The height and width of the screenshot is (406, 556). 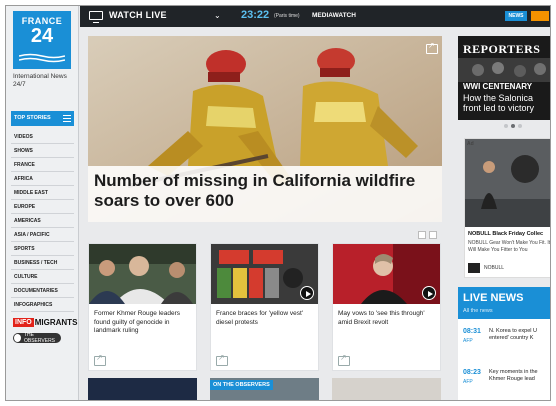 What do you see at coordinates (56, 322) in the screenshot?
I see `infomigrants-suffix: MIGRANTS` at bounding box center [56, 322].